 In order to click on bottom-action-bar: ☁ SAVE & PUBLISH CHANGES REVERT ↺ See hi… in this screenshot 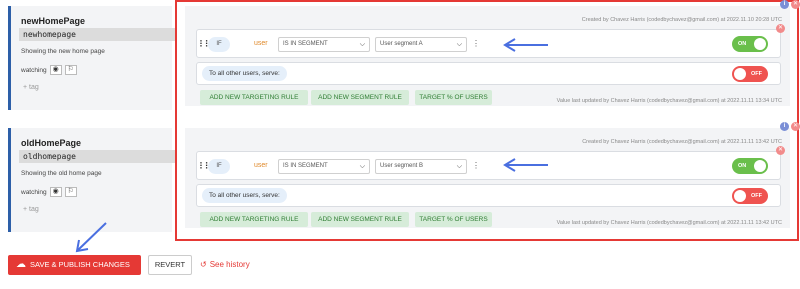, I will do `click(400, 267)`.